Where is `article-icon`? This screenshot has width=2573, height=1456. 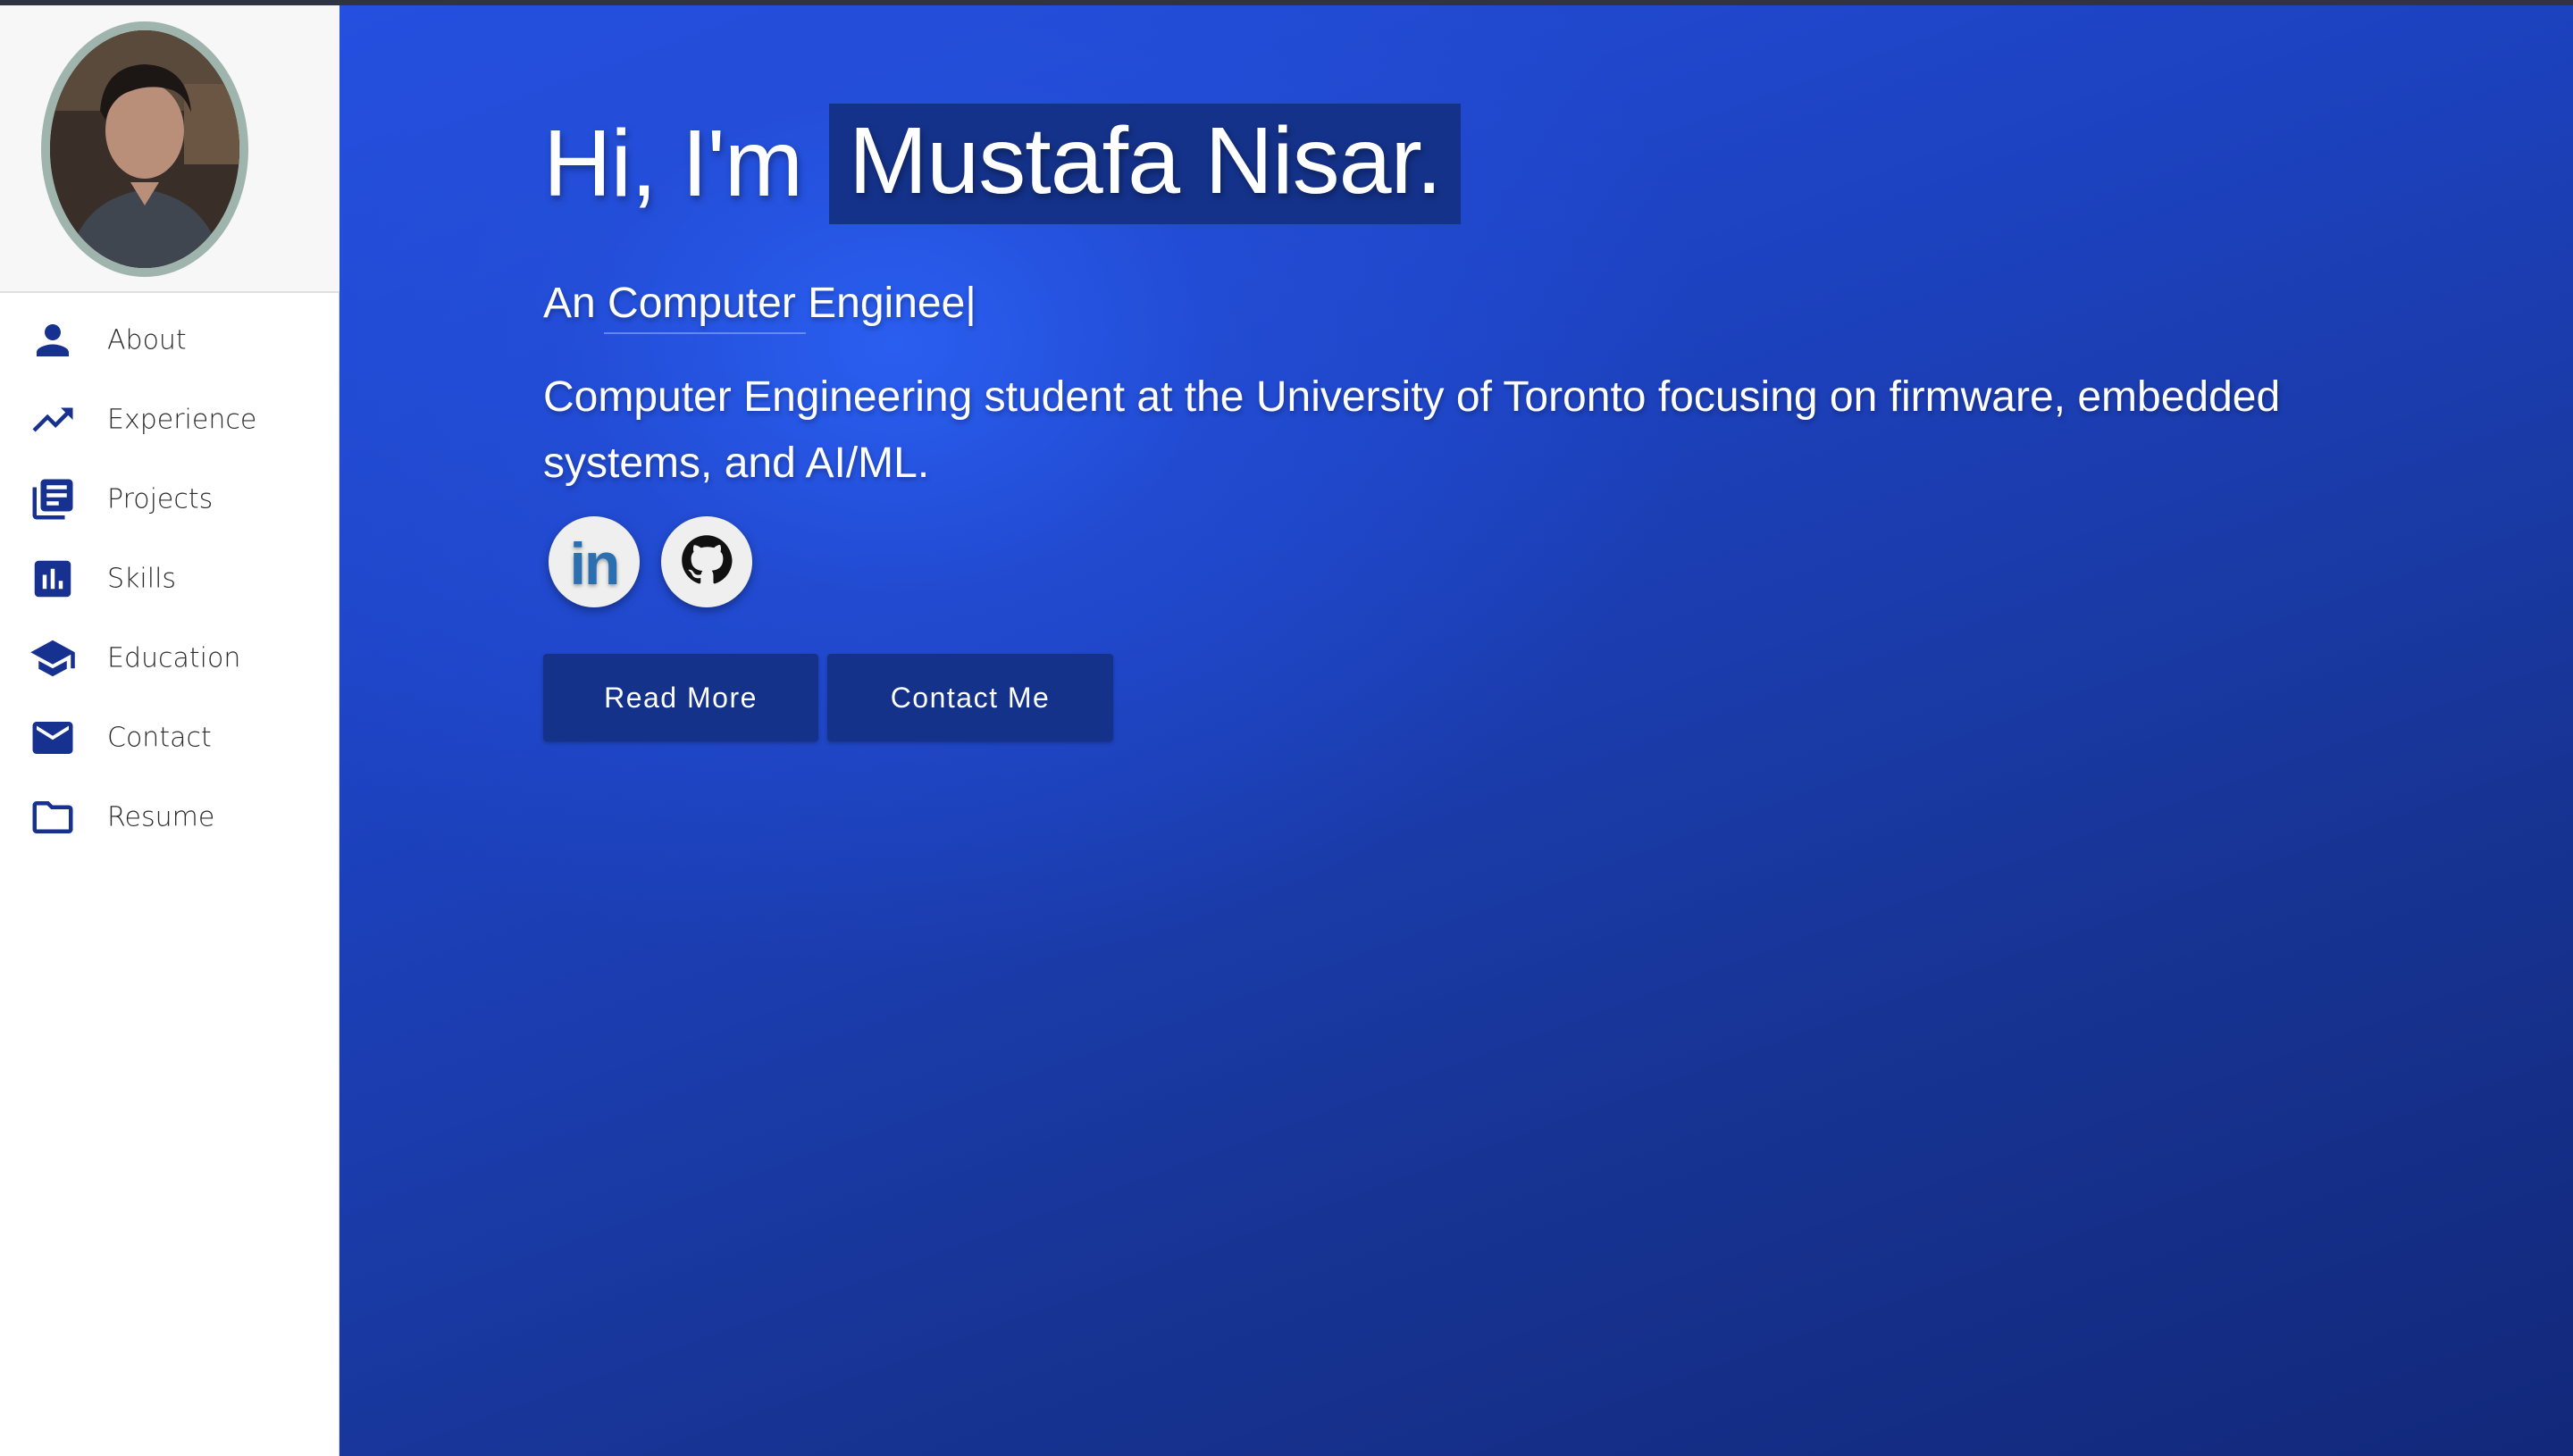
article-icon is located at coordinates (53, 499).